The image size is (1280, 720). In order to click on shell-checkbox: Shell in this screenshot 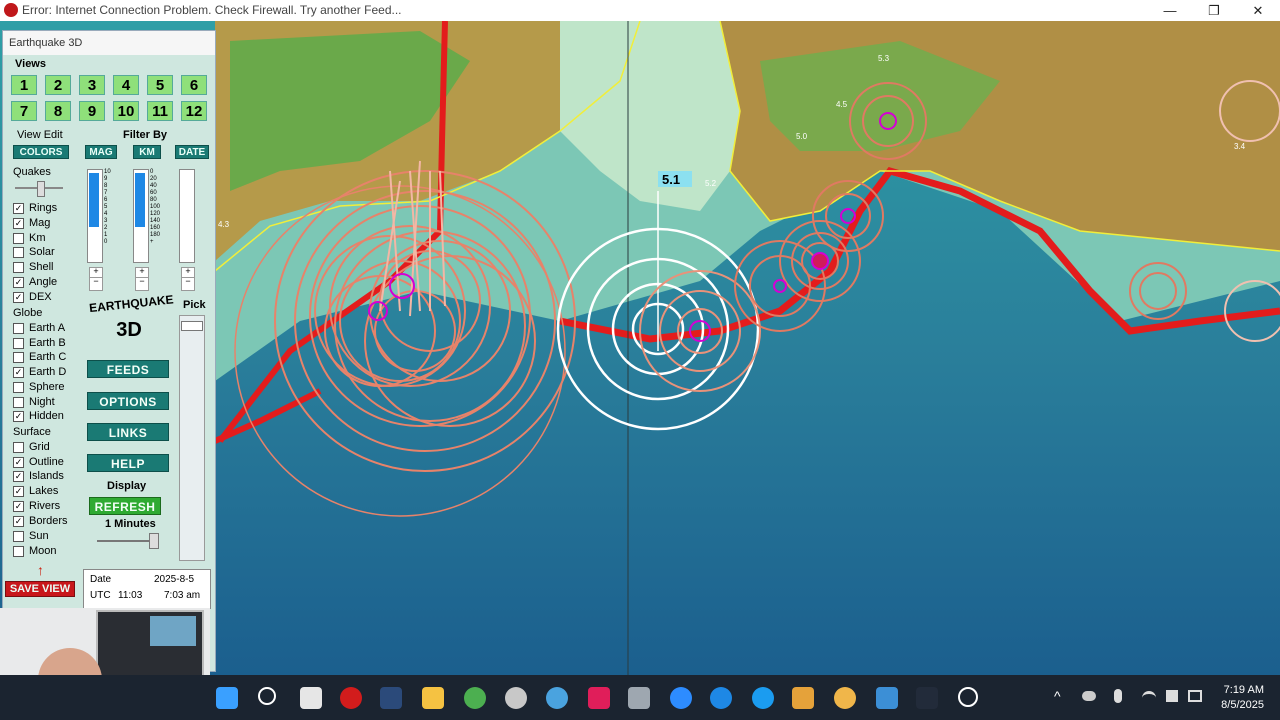, I will do `click(33, 267)`.